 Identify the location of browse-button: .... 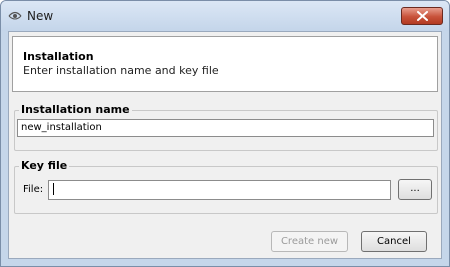
(415, 189).